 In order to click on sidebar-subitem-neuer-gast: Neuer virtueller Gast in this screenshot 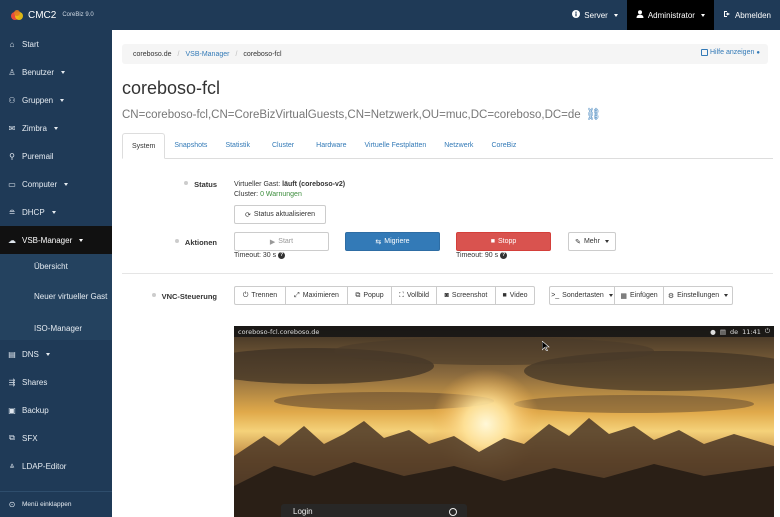, I will do `click(56, 297)`.